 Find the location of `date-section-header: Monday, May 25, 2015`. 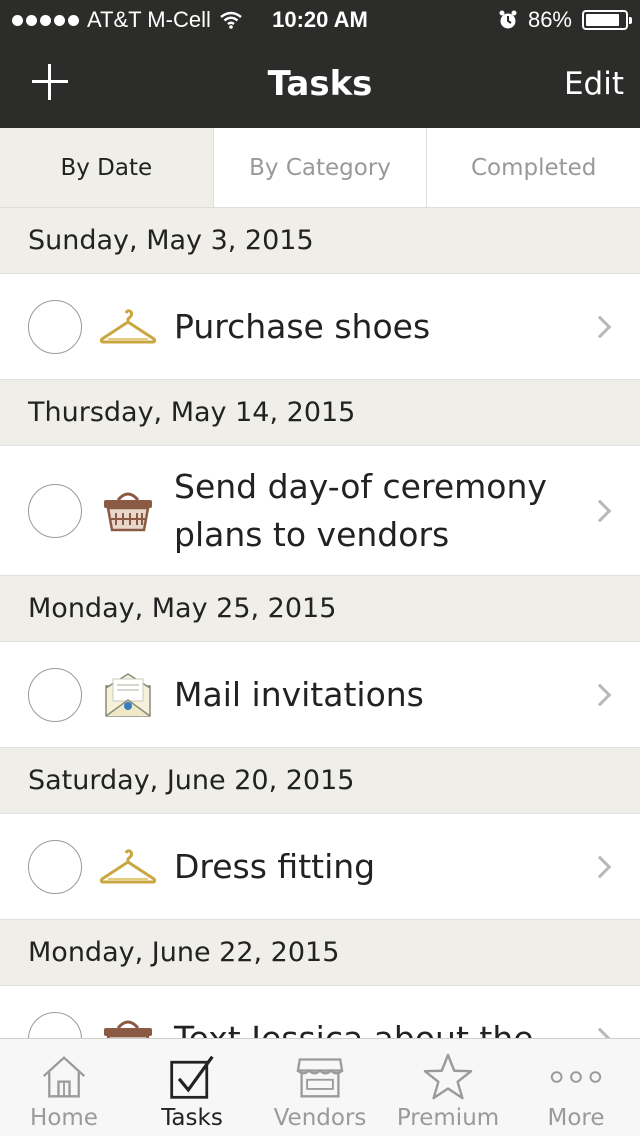

date-section-header: Monday, May 25, 2015 is located at coordinates (320, 609).